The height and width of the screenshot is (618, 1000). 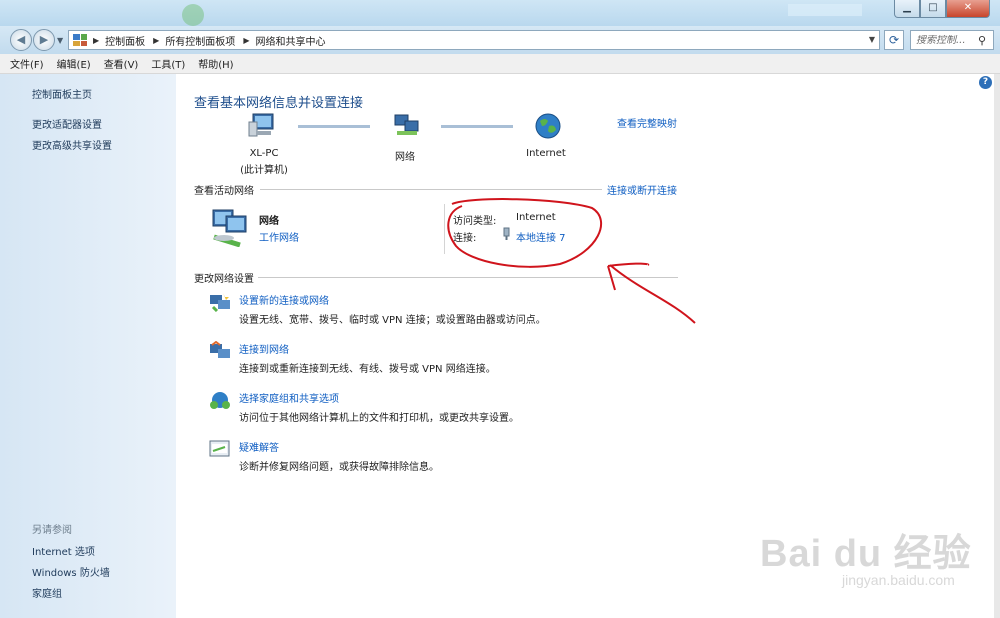 I want to click on breadcrumb-network-center: 网络和共享中心, so click(x=290, y=40).